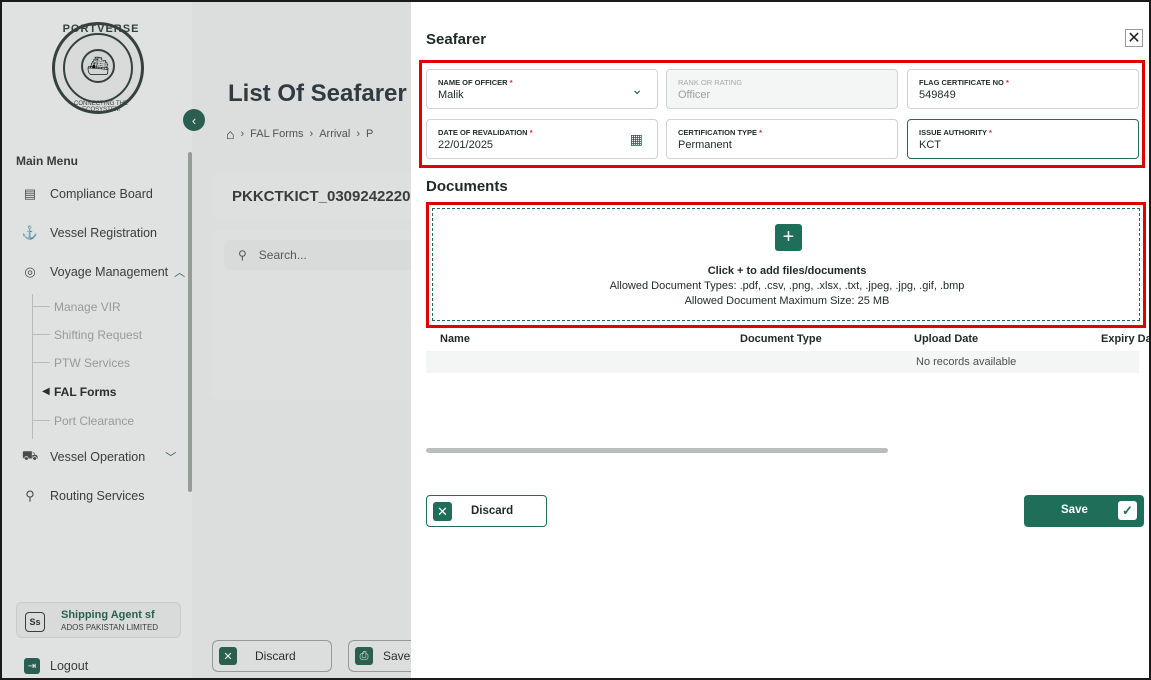  What do you see at coordinates (946, 339) in the screenshot?
I see `column-header-upload-date: Upload Date` at bounding box center [946, 339].